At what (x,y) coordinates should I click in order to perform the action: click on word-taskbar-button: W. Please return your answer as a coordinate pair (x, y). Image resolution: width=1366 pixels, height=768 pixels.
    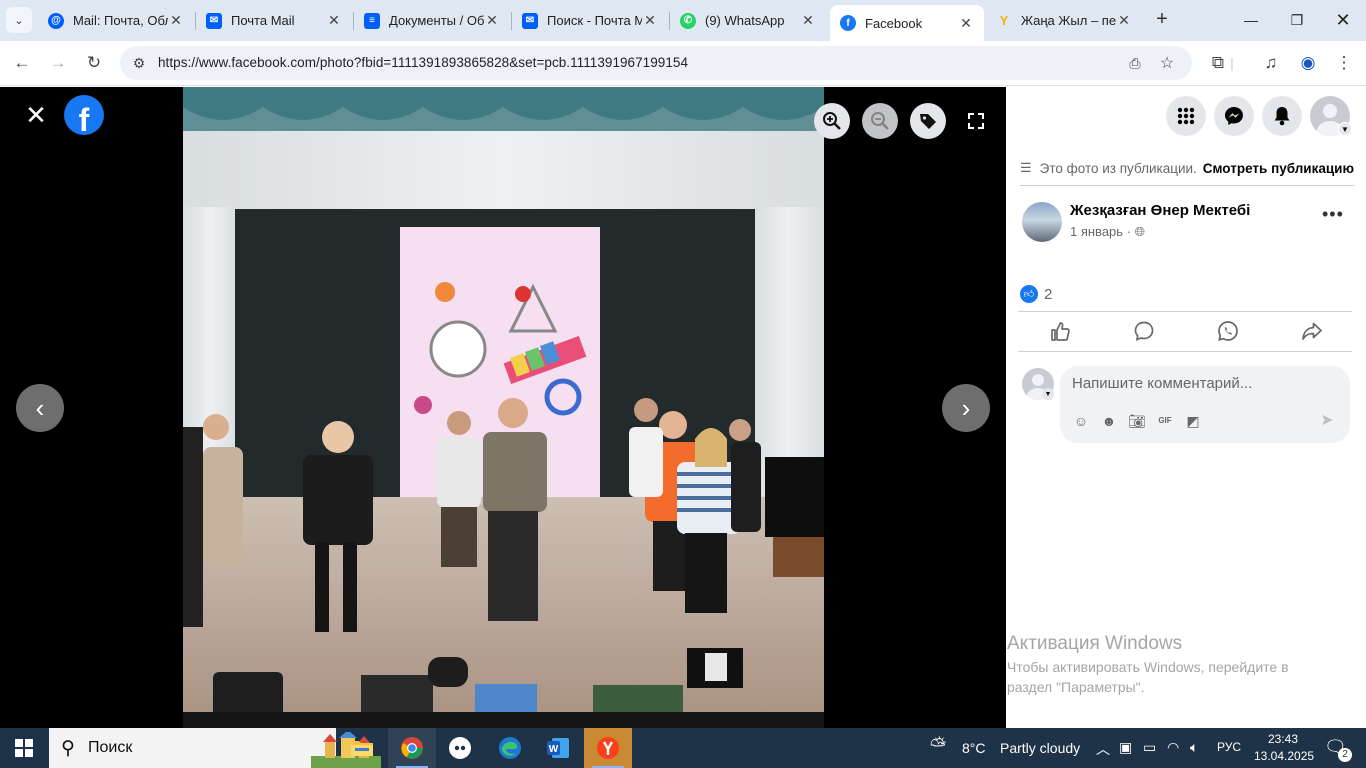
    Looking at the image, I should click on (558, 748).